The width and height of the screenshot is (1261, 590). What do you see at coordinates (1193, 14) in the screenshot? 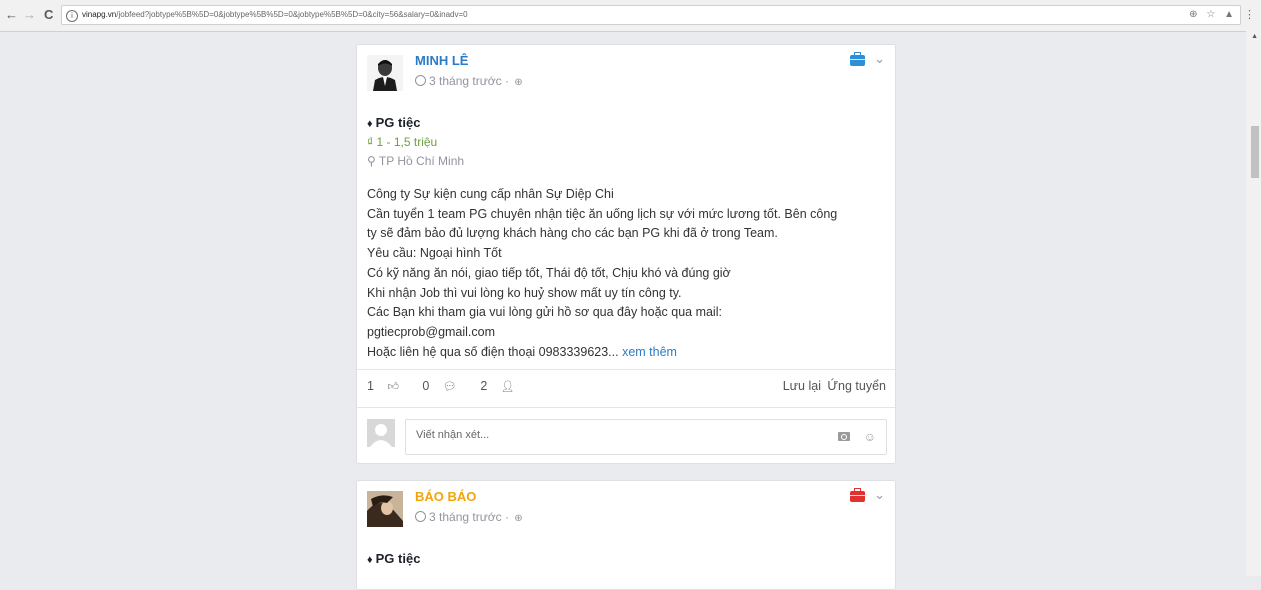
I see `zoom-icon: ⊕` at bounding box center [1193, 14].